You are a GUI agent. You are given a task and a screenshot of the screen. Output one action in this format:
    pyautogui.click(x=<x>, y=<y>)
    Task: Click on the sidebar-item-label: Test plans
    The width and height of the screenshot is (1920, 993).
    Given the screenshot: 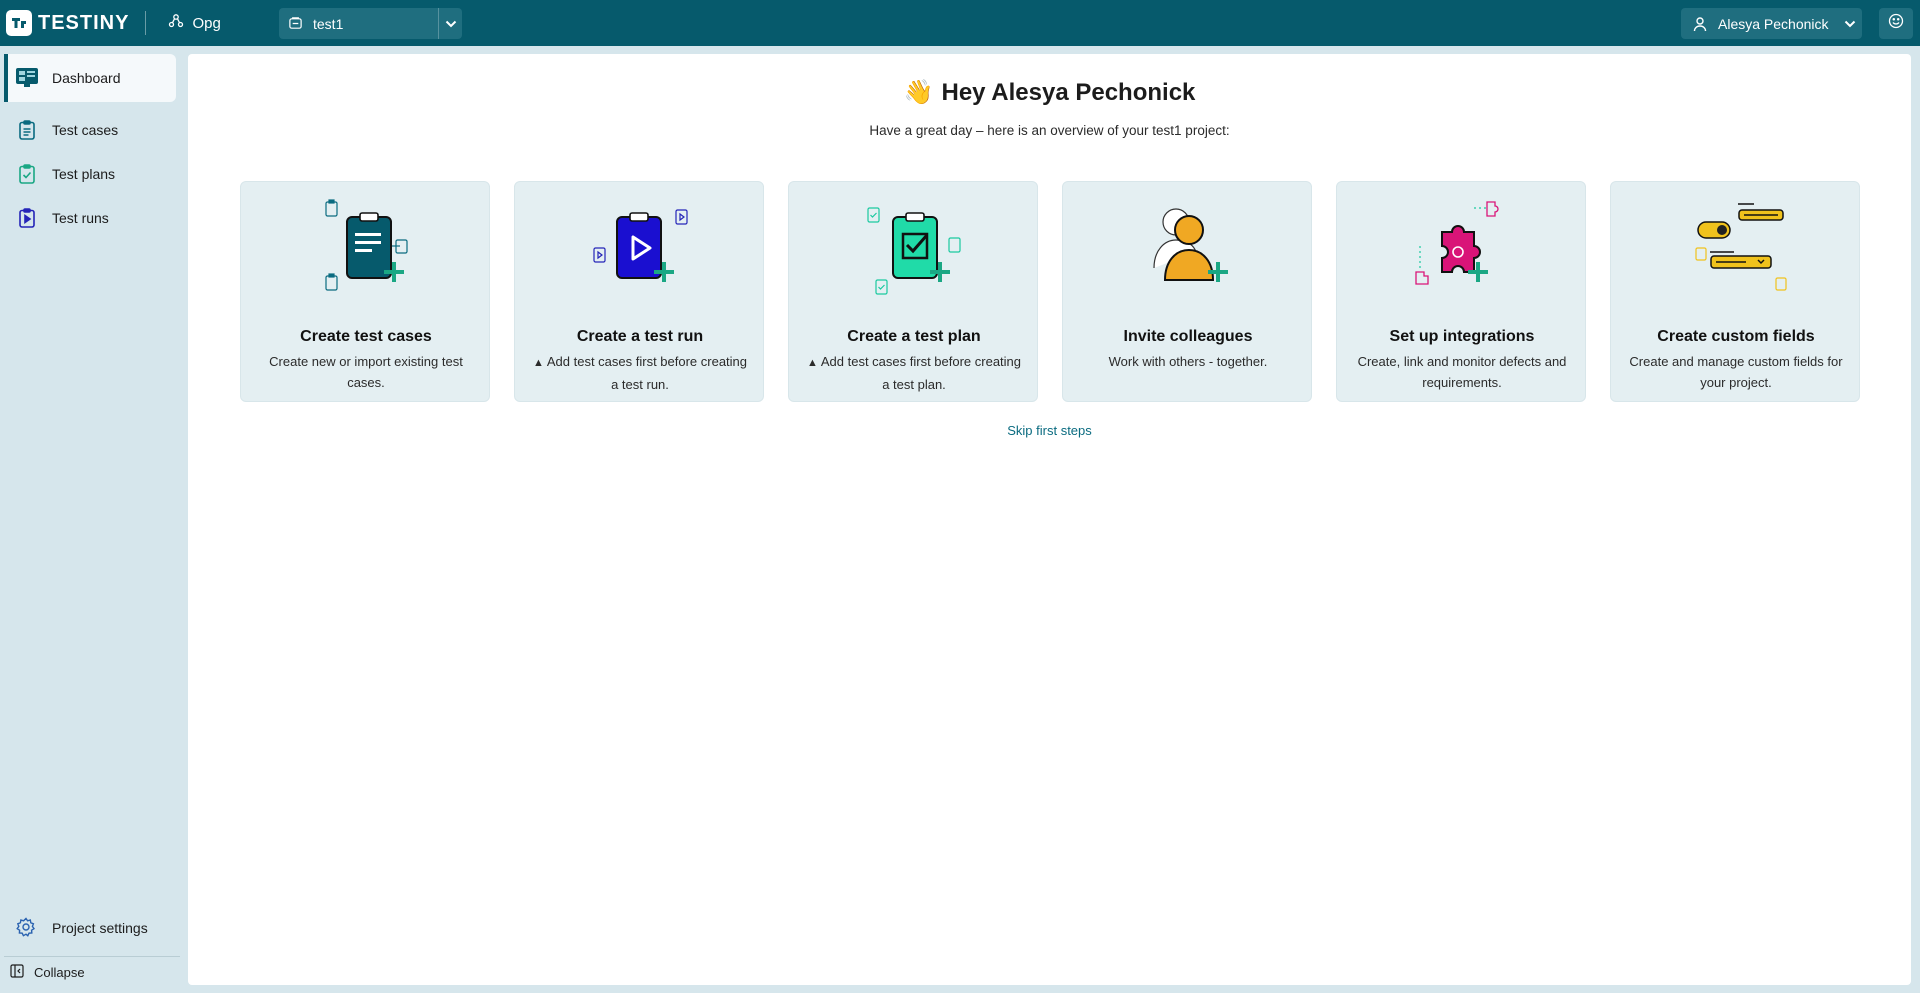 What is the action you would take?
    pyautogui.click(x=84, y=174)
    